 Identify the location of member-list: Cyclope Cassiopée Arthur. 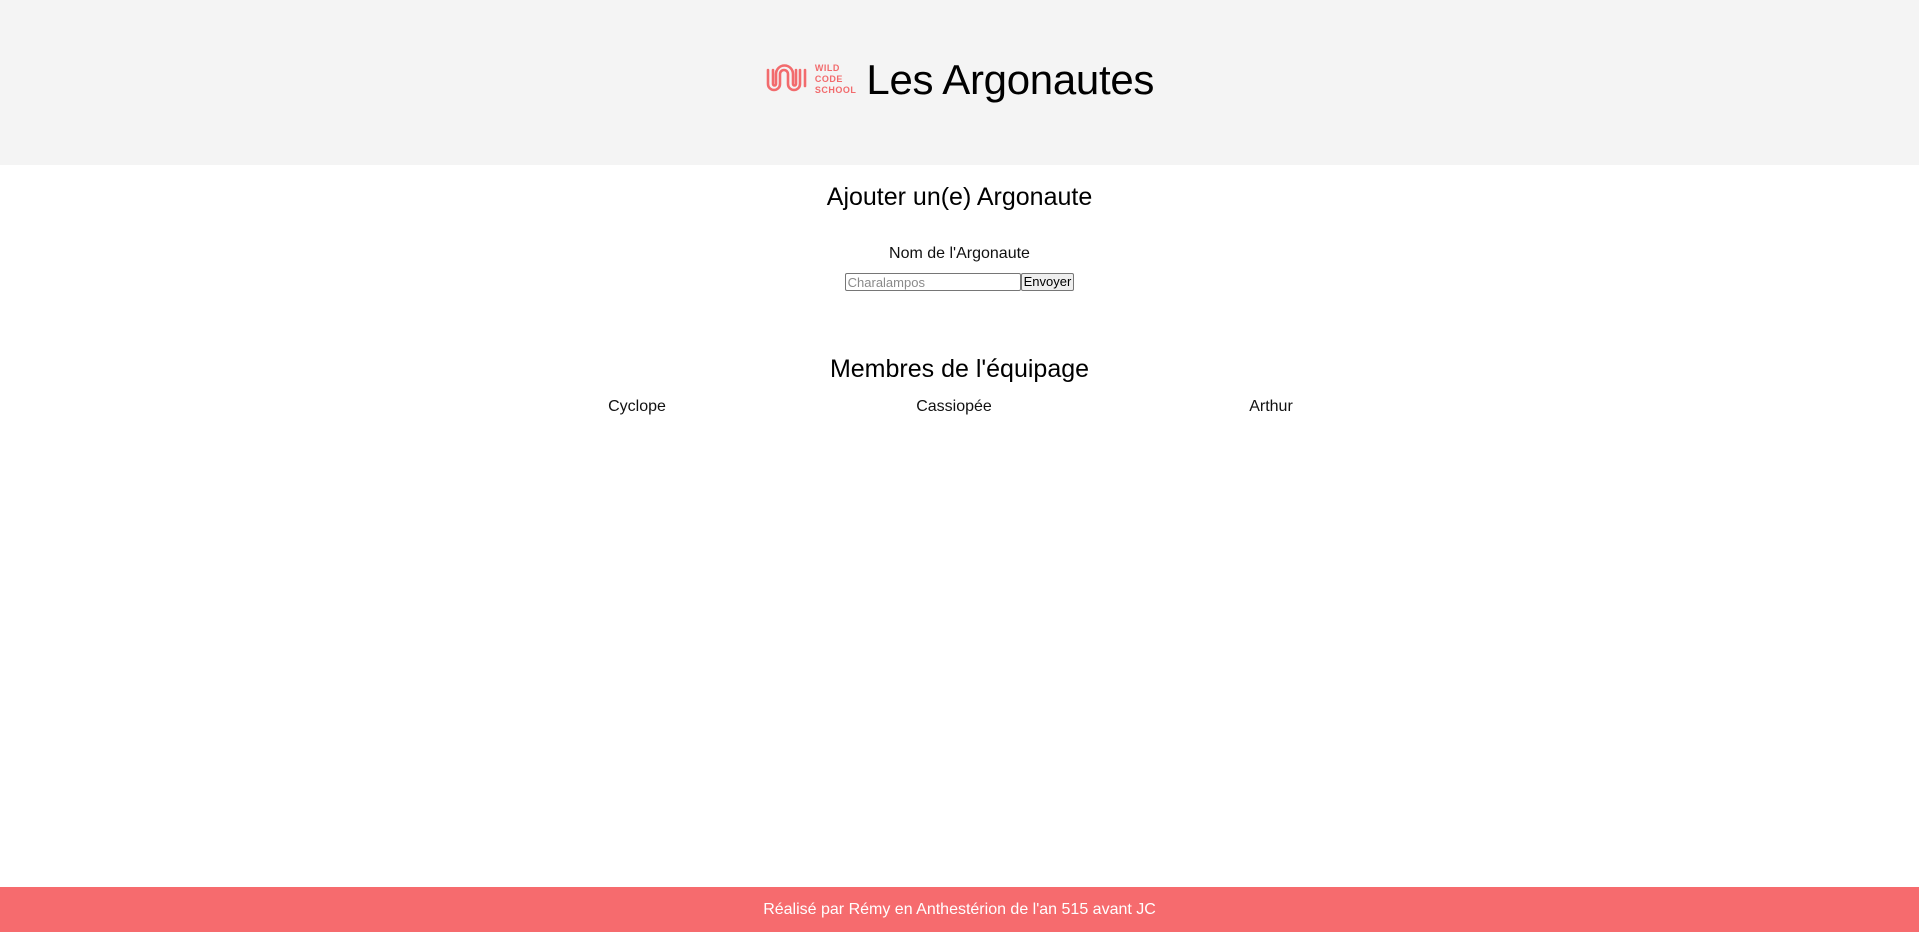
(959, 409).